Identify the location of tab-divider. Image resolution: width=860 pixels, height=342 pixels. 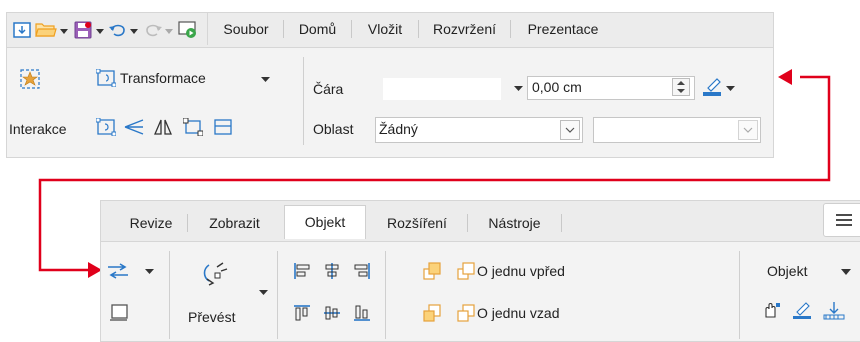
(561, 223).